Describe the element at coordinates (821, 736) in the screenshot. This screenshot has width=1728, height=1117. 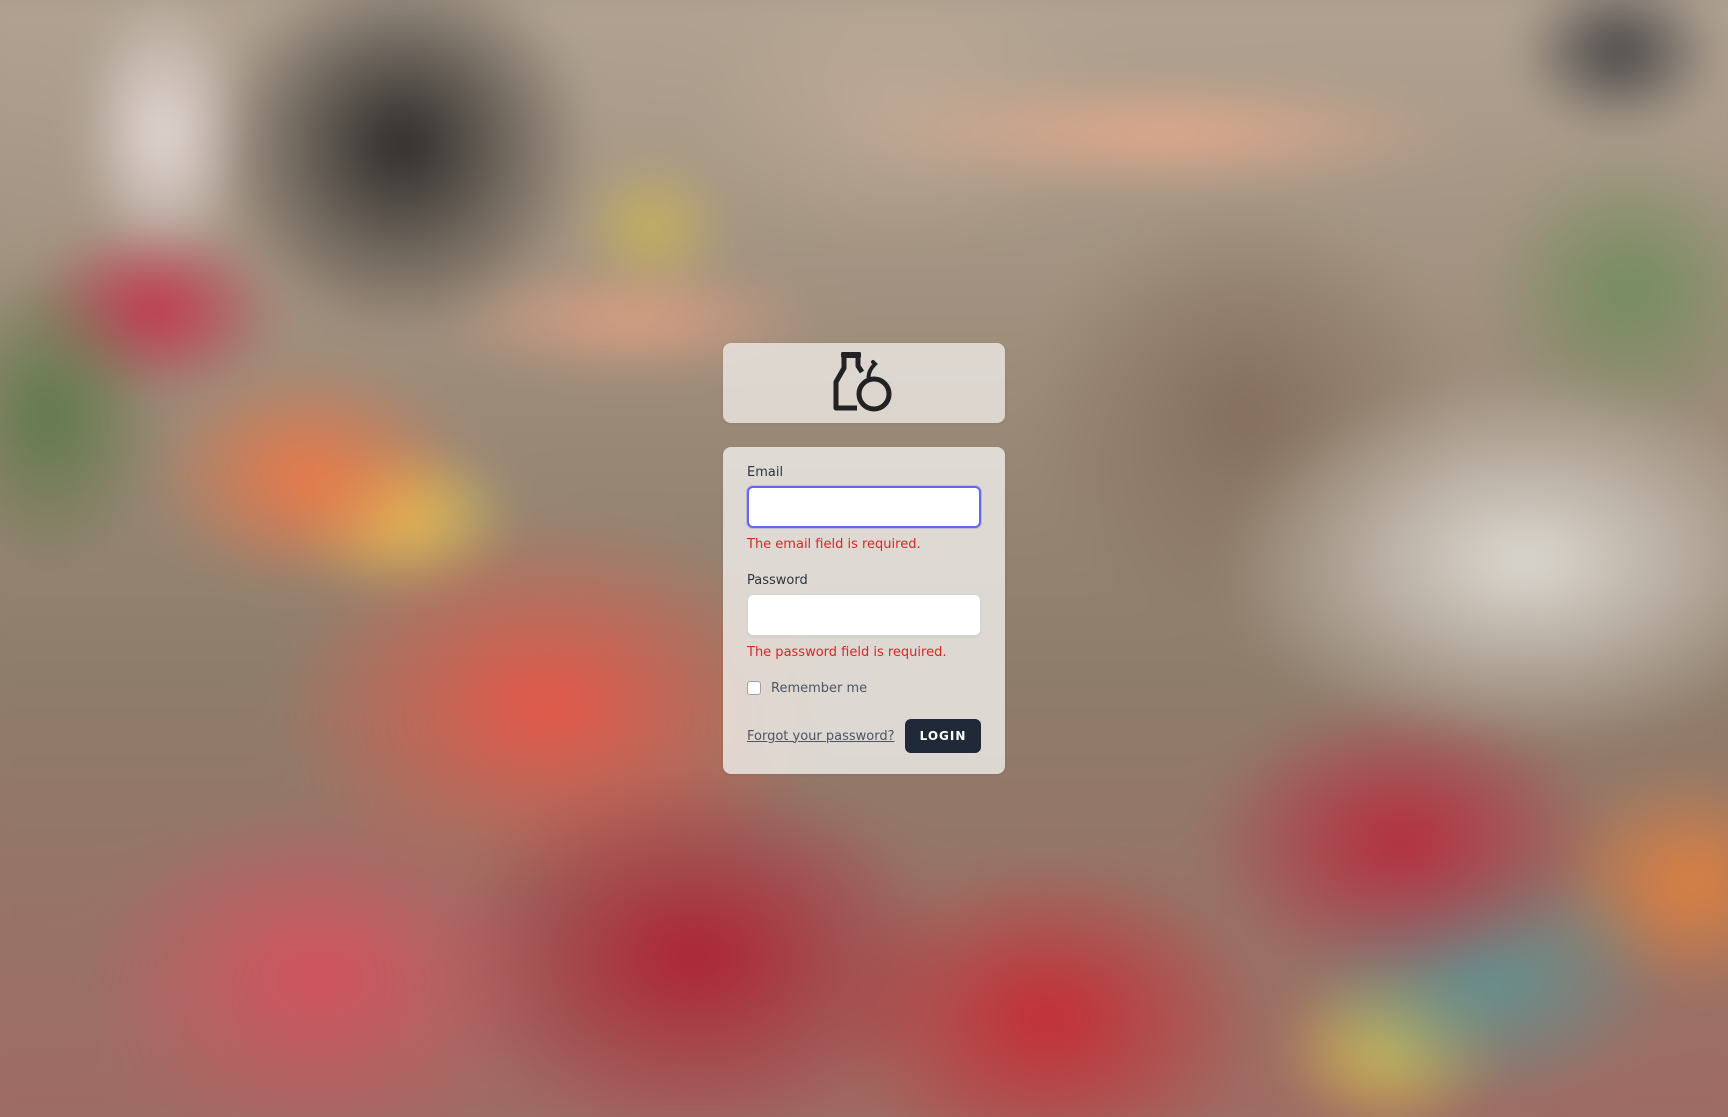
I see `forgot-password-link: Forgot your password?` at that location.